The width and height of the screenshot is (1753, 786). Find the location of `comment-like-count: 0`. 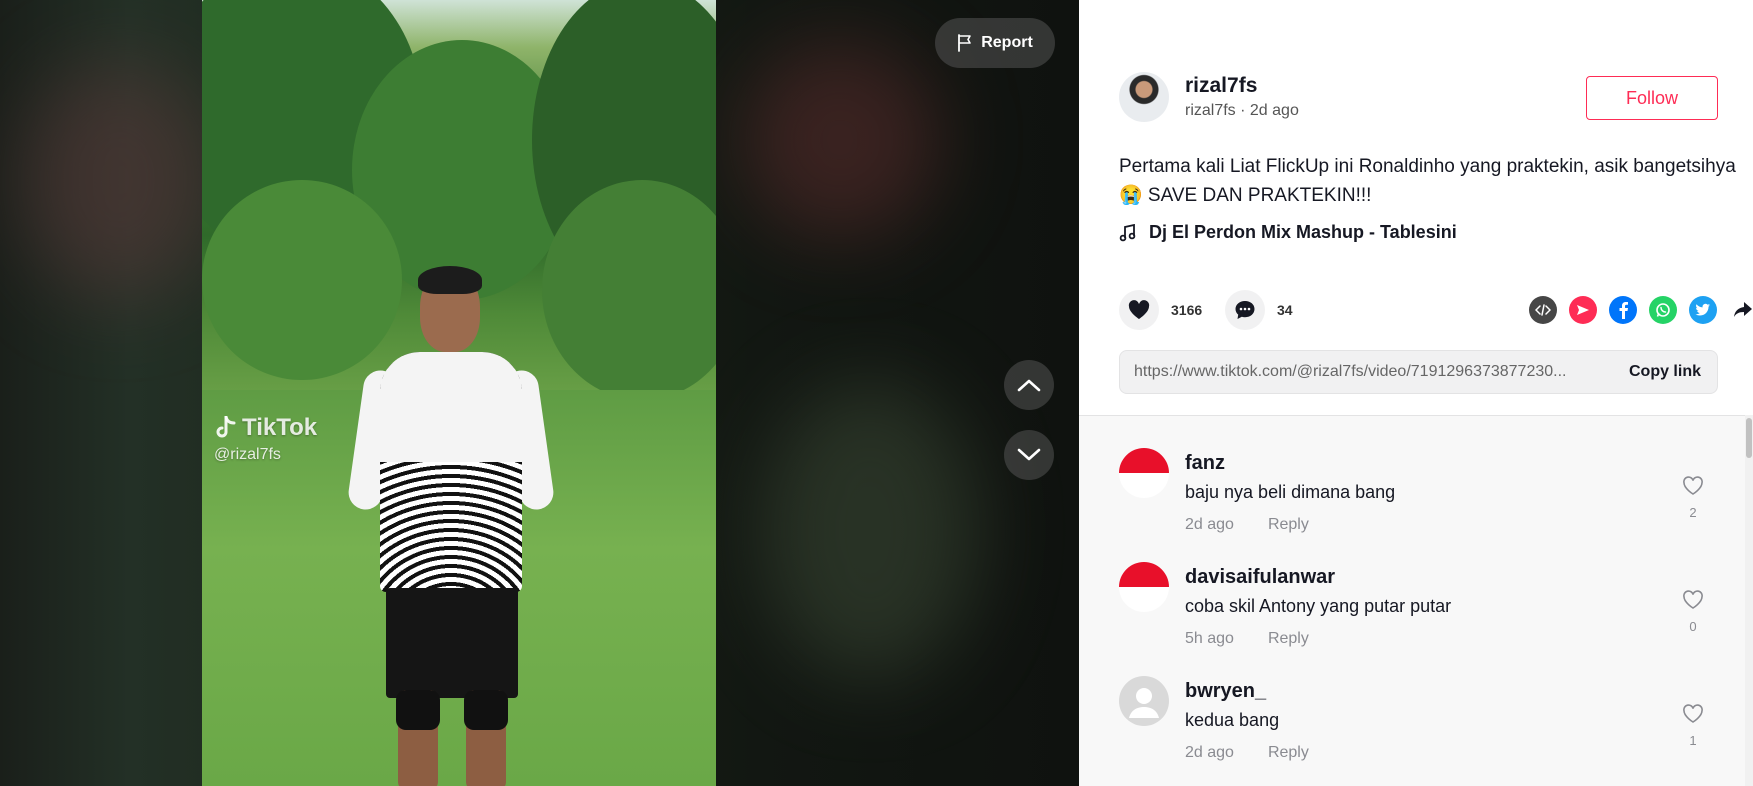

comment-like-count: 0 is located at coordinates (1693, 626).